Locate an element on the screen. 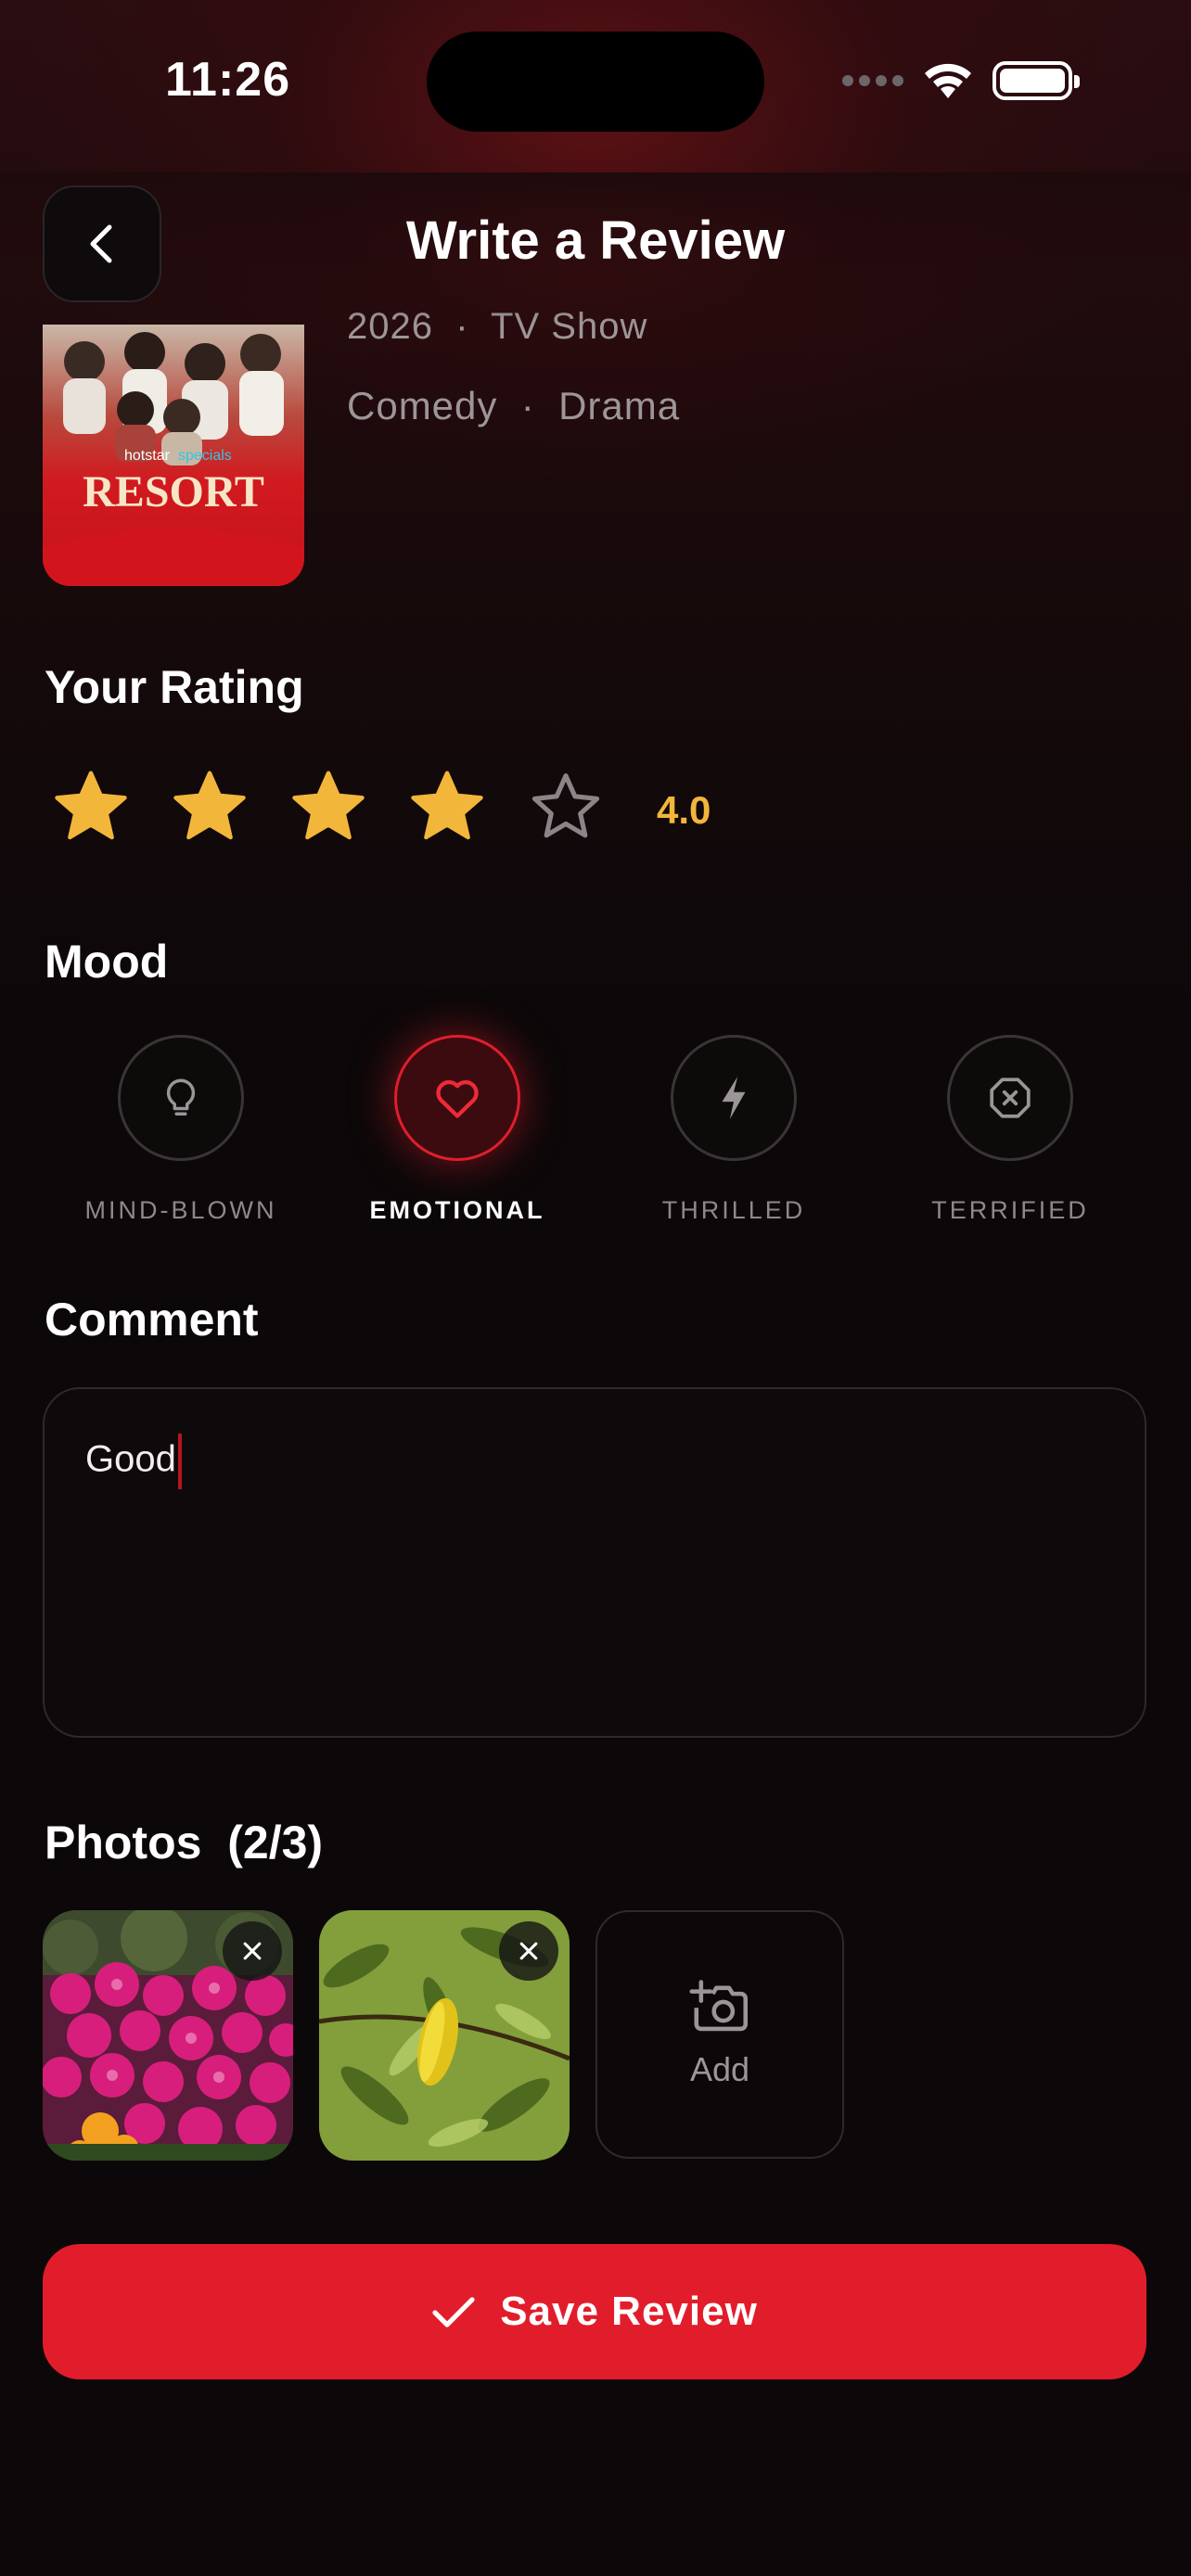  mood-option-thrilled: THRILLED is located at coordinates (734, 1130).